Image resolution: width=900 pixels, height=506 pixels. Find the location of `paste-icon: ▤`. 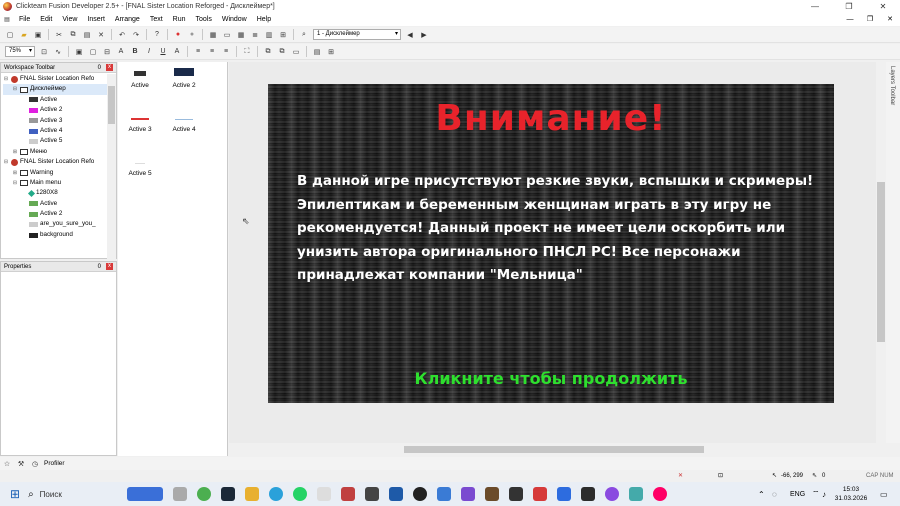

paste-icon: ▤ is located at coordinates (87, 35).